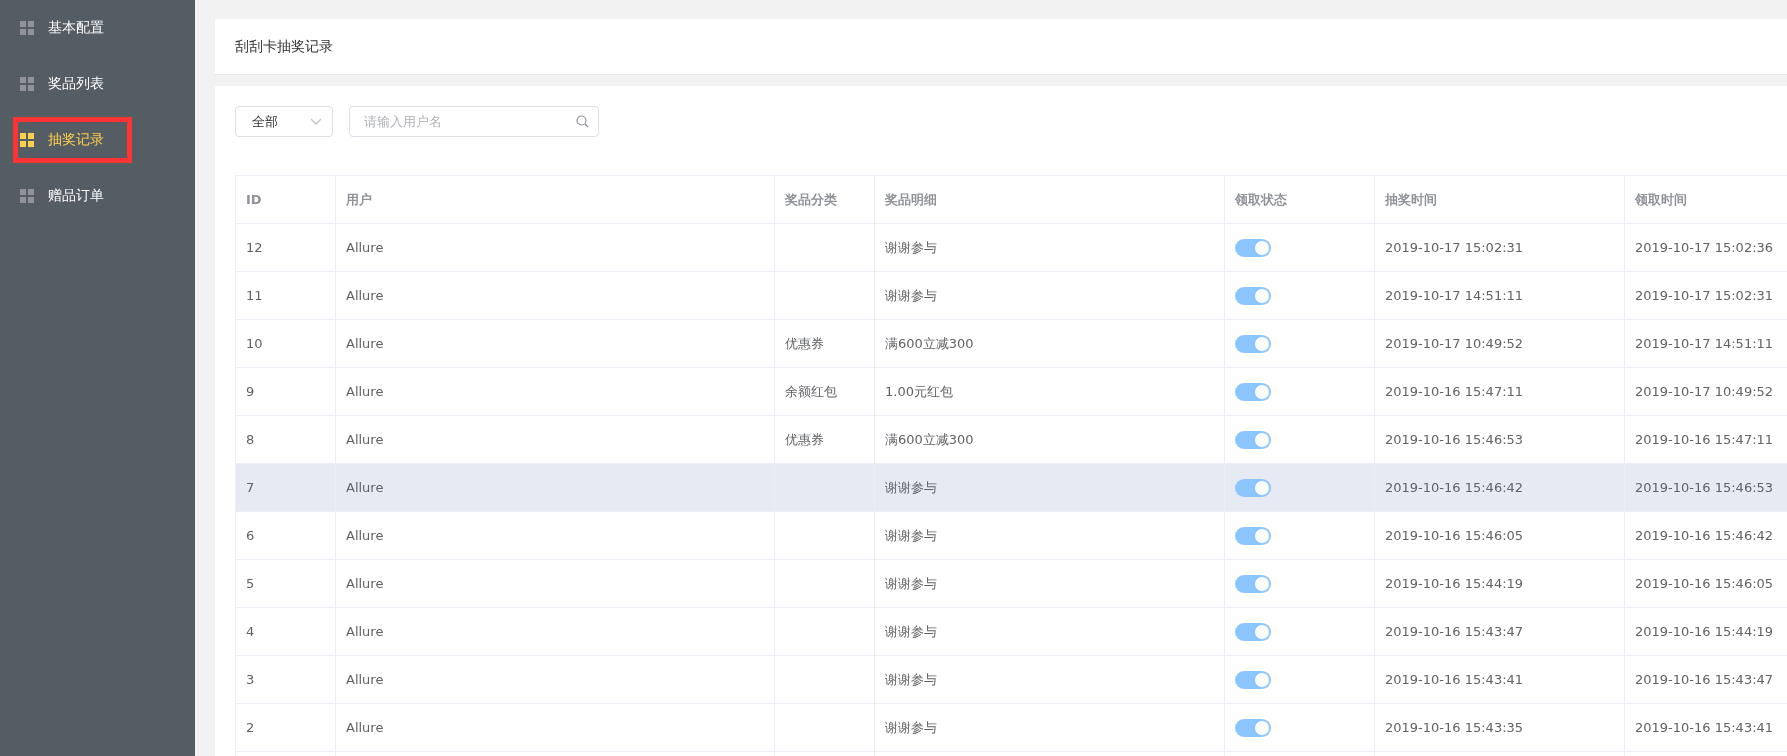 The height and width of the screenshot is (756, 1787). Describe the element at coordinates (1704, 247) in the screenshot. I see `table-cell: 2019-10-17 15:02:36` at that location.